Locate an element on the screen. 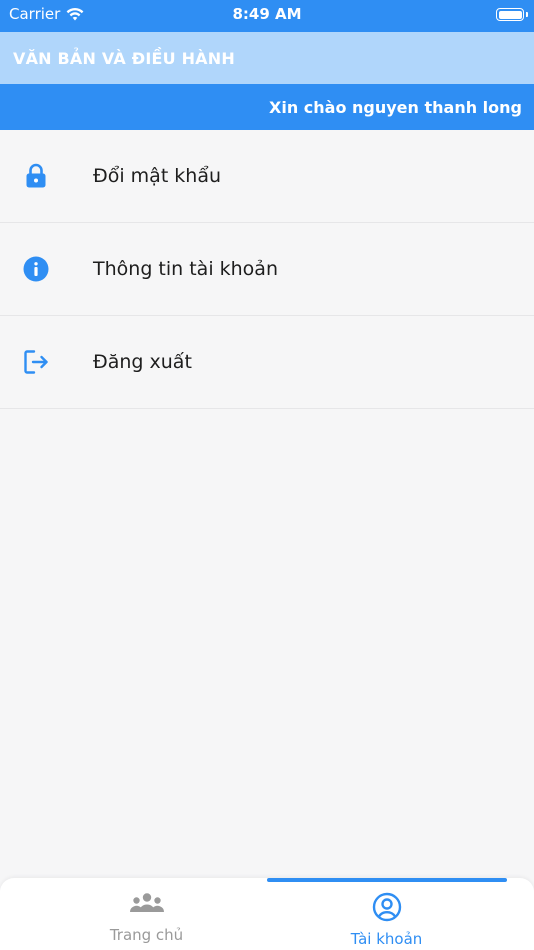 The image size is (534, 950). people-icon is located at coordinates (147, 905).